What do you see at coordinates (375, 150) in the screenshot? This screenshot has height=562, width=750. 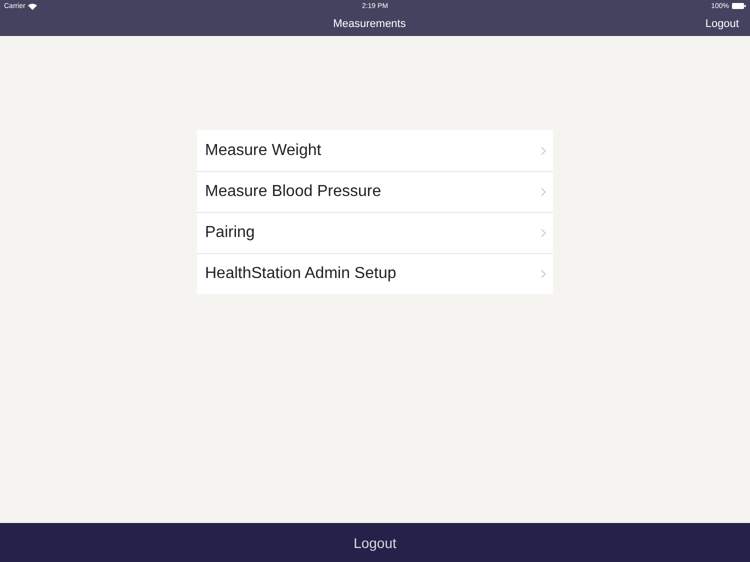 I see `menu-item: Measure Weight` at bounding box center [375, 150].